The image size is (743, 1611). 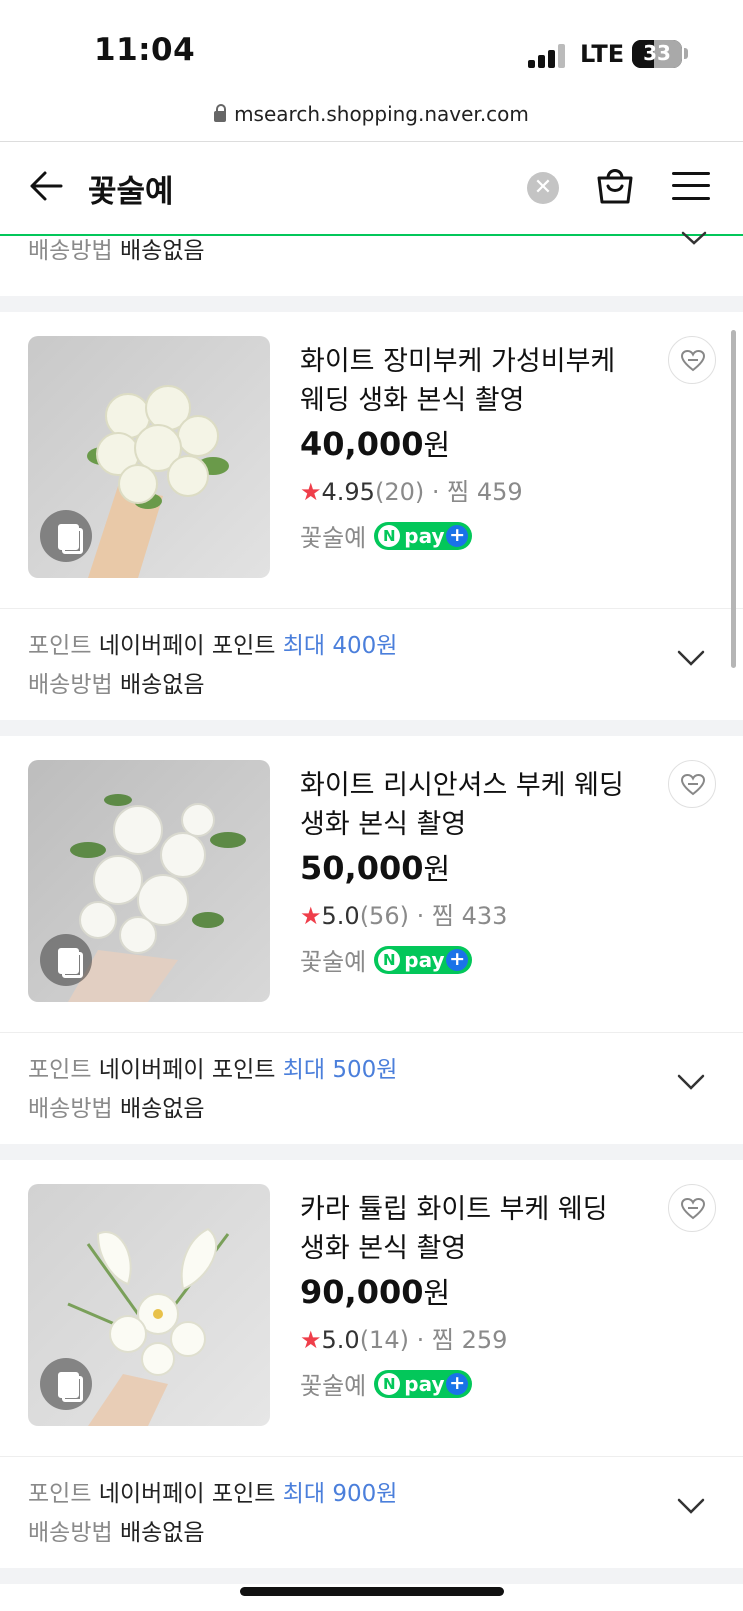 I want to click on shopping-bag-icon, so click(x=615, y=185).